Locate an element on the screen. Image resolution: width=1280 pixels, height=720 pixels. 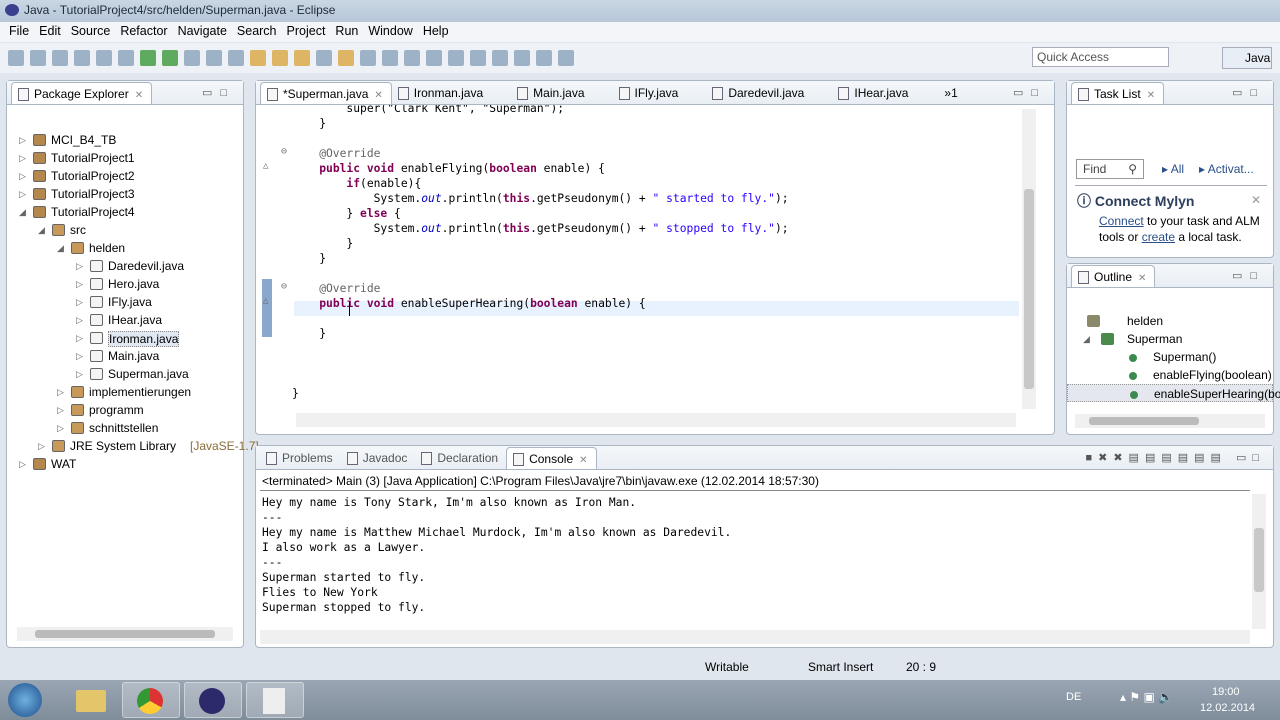
tab-package-explorer: Package Explorer ✕ is located at coordinates (82, 93).